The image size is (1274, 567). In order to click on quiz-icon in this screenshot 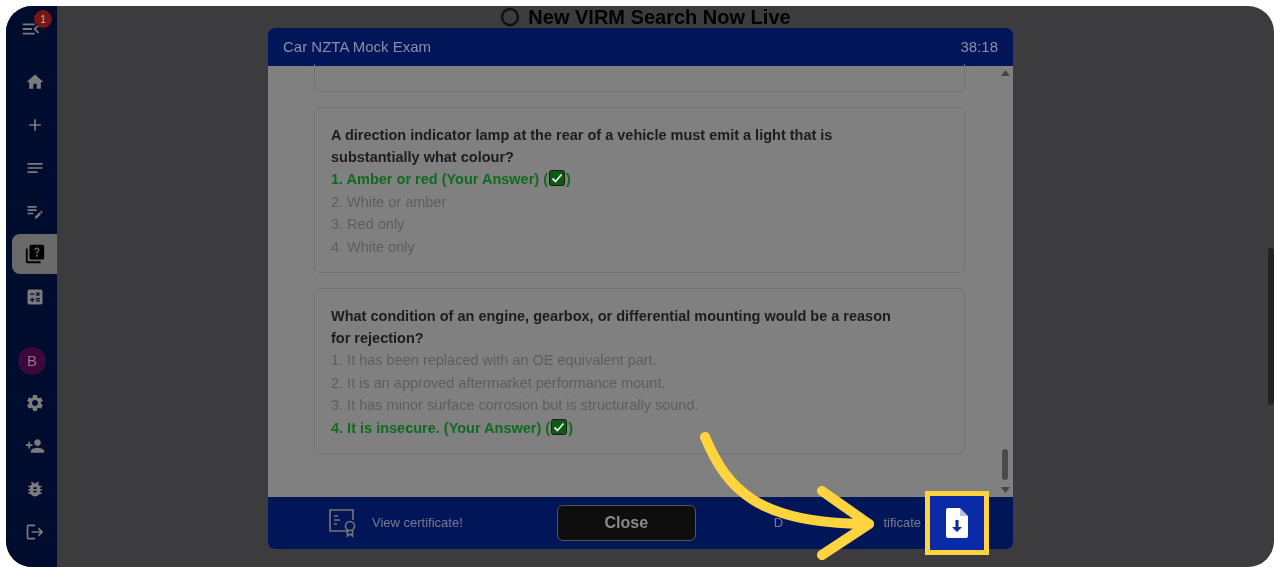, I will do `click(34, 254)`.